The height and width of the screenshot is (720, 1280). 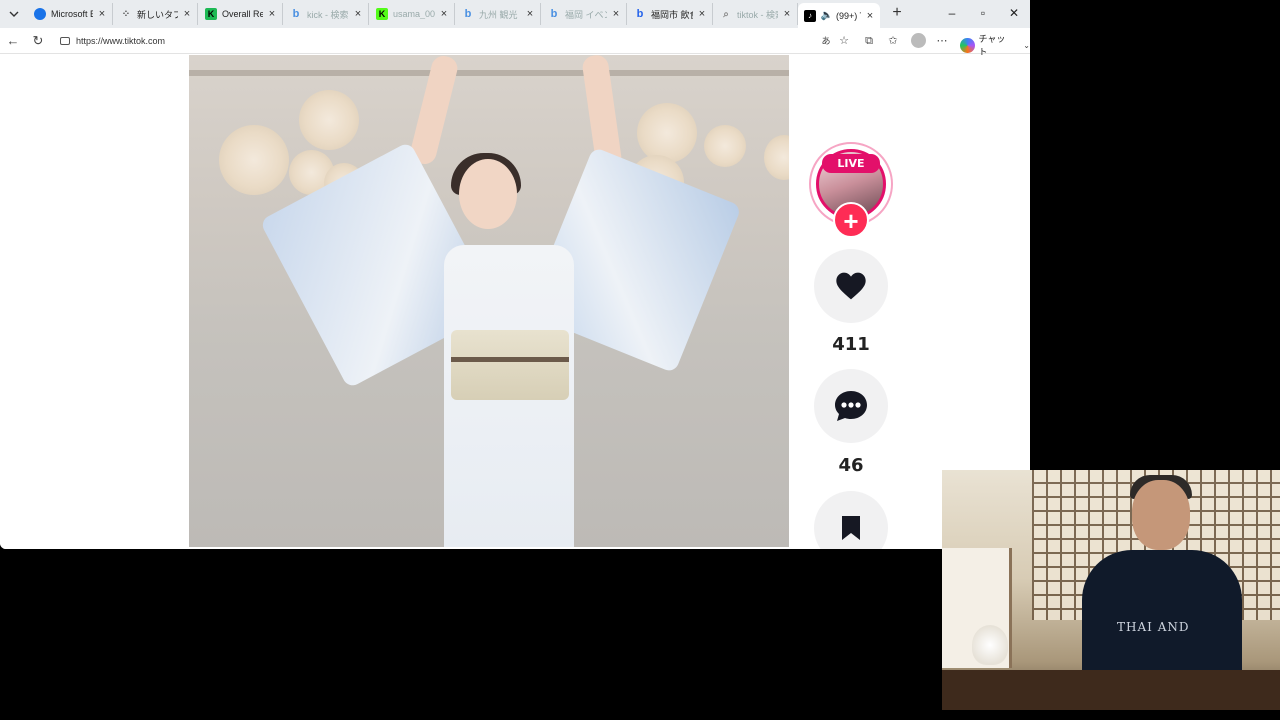 I want to click on extensions-icon: ⧉, so click(x=869, y=41).